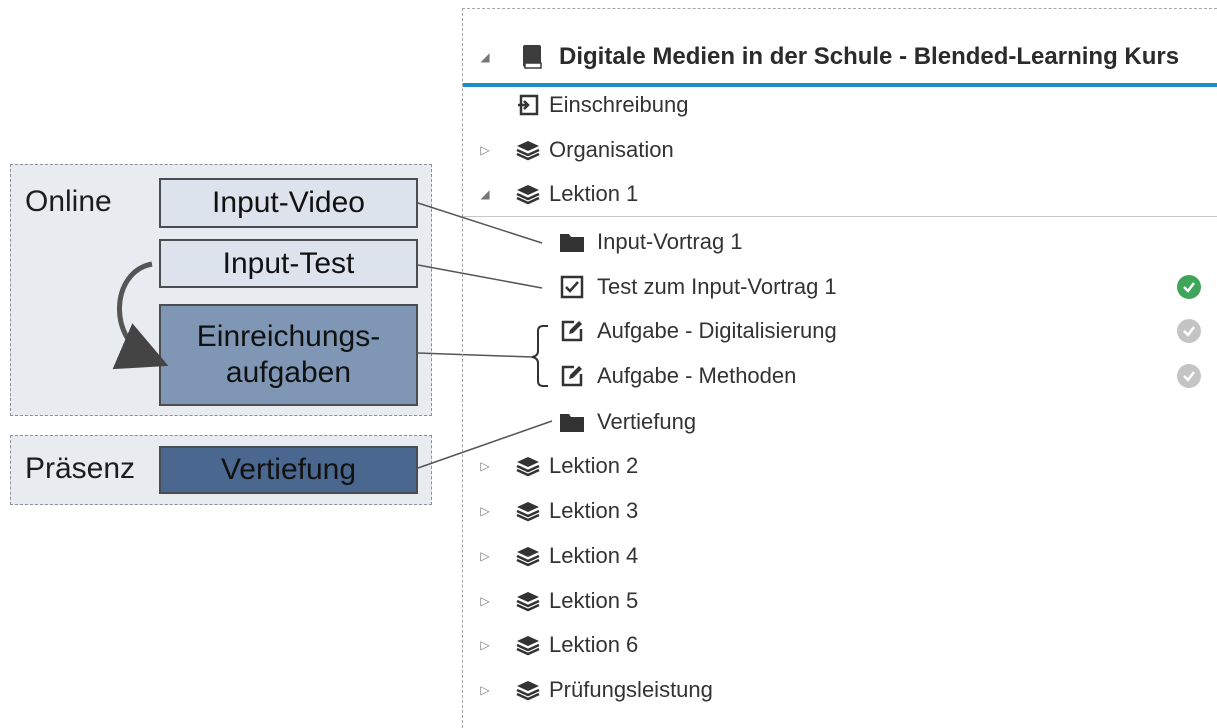 Image resolution: width=1217 pixels, height=728 pixels. Describe the element at coordinates (619, 104) in the screenshot. I see `tree-item-label: Einschreibung` at that location.